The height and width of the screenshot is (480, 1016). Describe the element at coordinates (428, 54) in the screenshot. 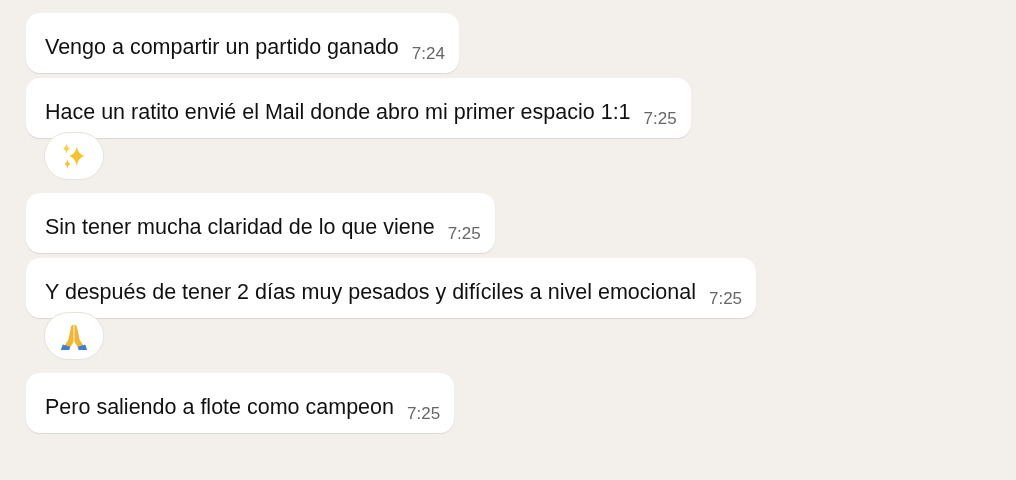

I see `message-time: 7:24` at that location.